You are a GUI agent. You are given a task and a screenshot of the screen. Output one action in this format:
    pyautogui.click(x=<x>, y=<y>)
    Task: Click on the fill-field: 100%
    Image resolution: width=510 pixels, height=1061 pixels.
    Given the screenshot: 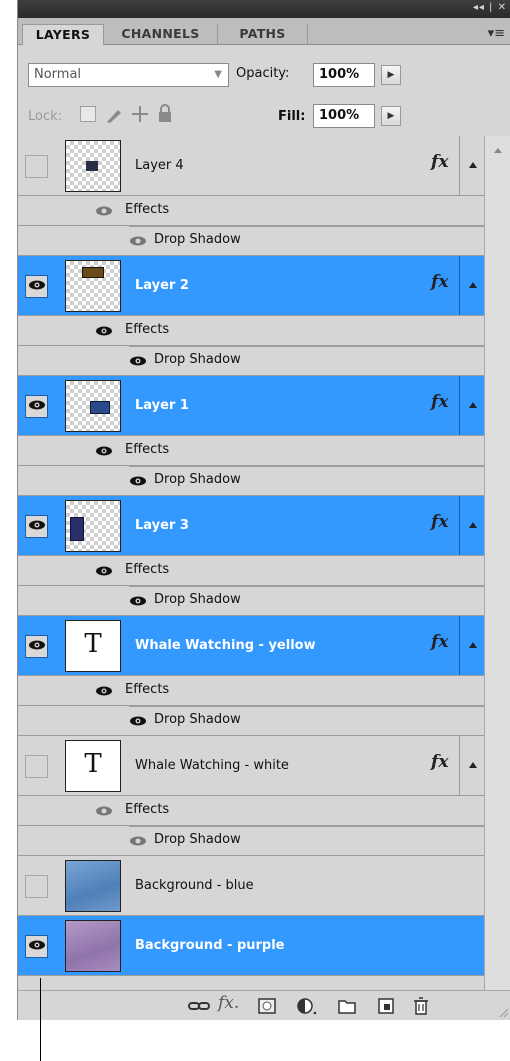 What is the action you would take?
    pyautogui.click(x=344, y=116)
    